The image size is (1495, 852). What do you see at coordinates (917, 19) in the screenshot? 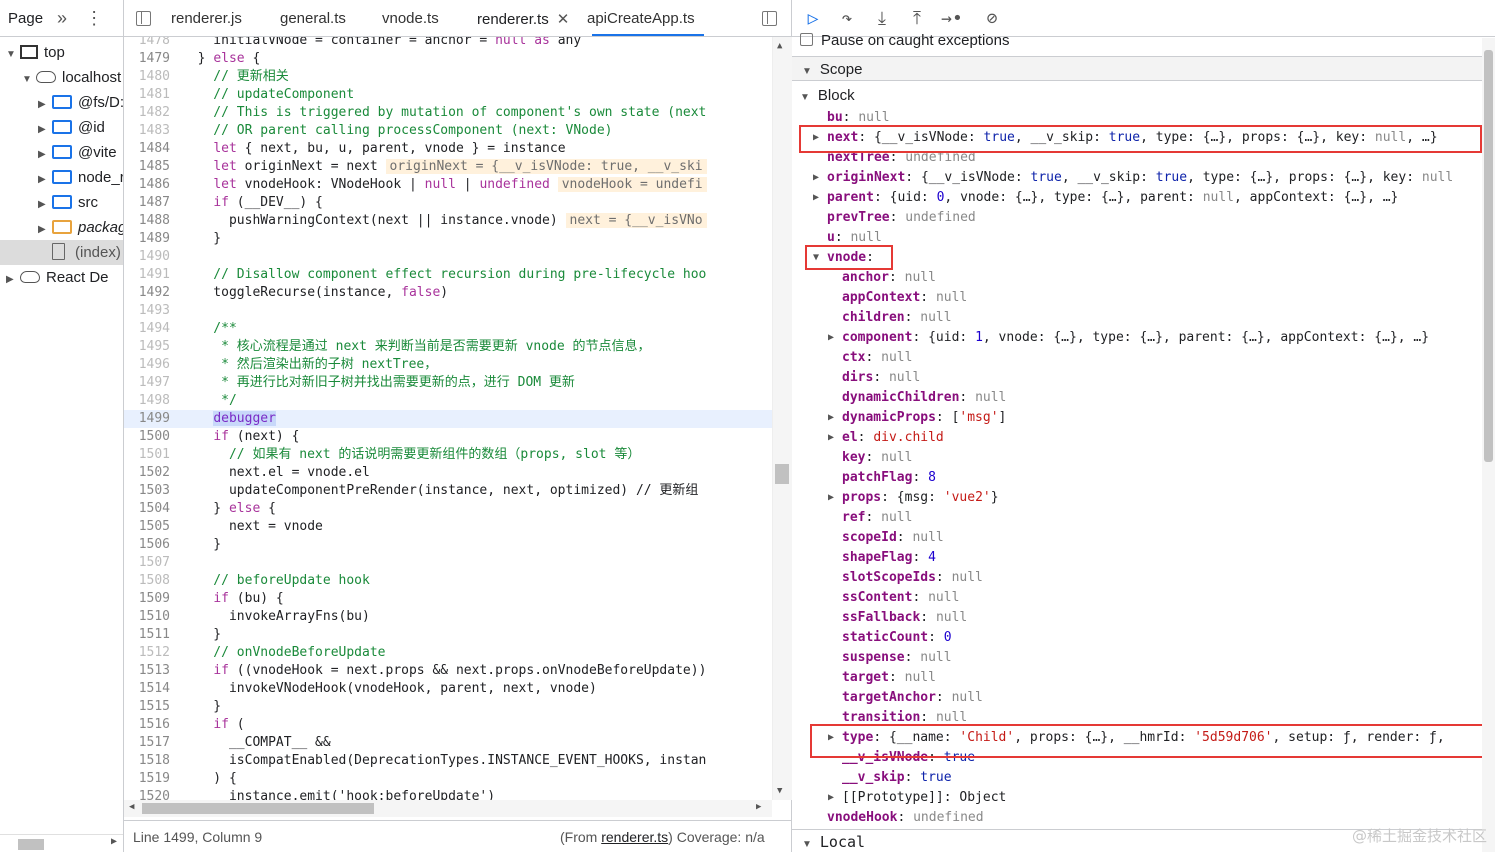
I see `step-out-icon: ⤒` at bounding box center [917, 19].